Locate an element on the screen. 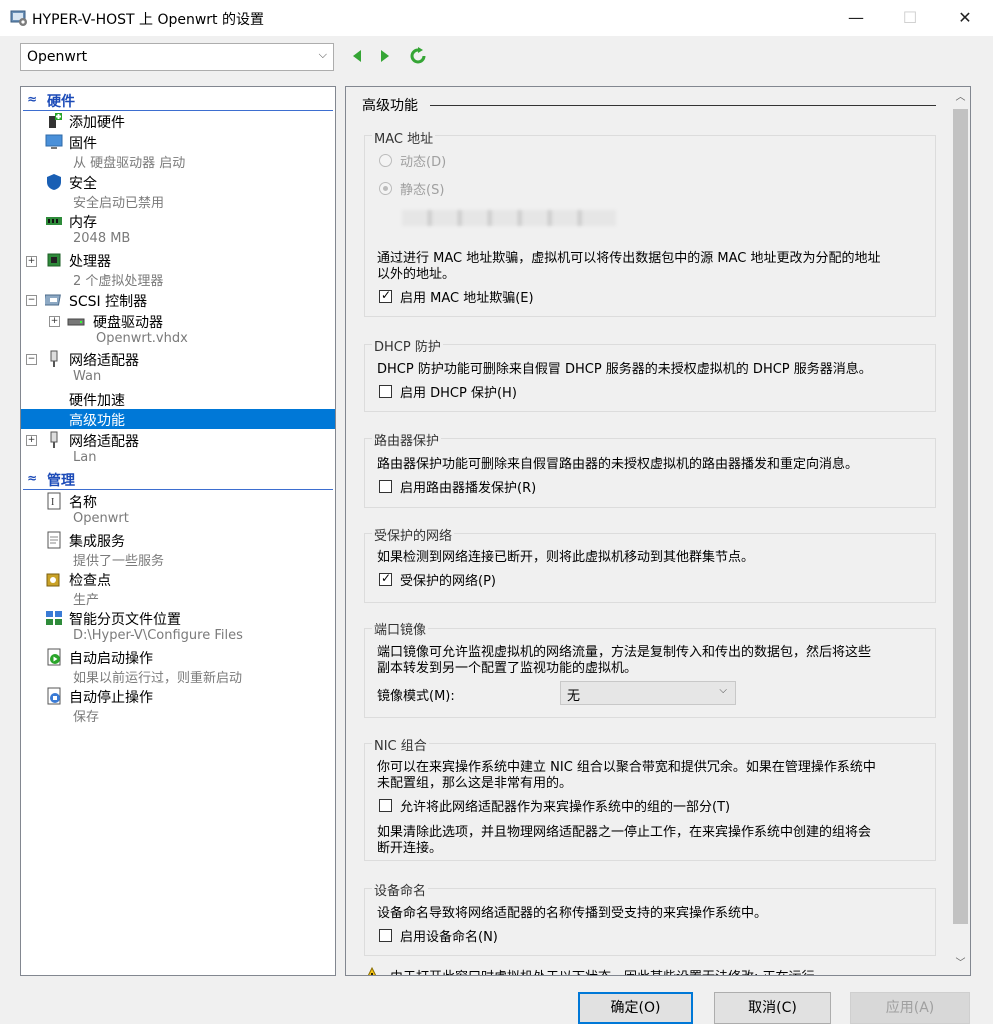 The height and width of the screenshot is (1024, 993). integration-services-icon is located at coordinates (54, 540).